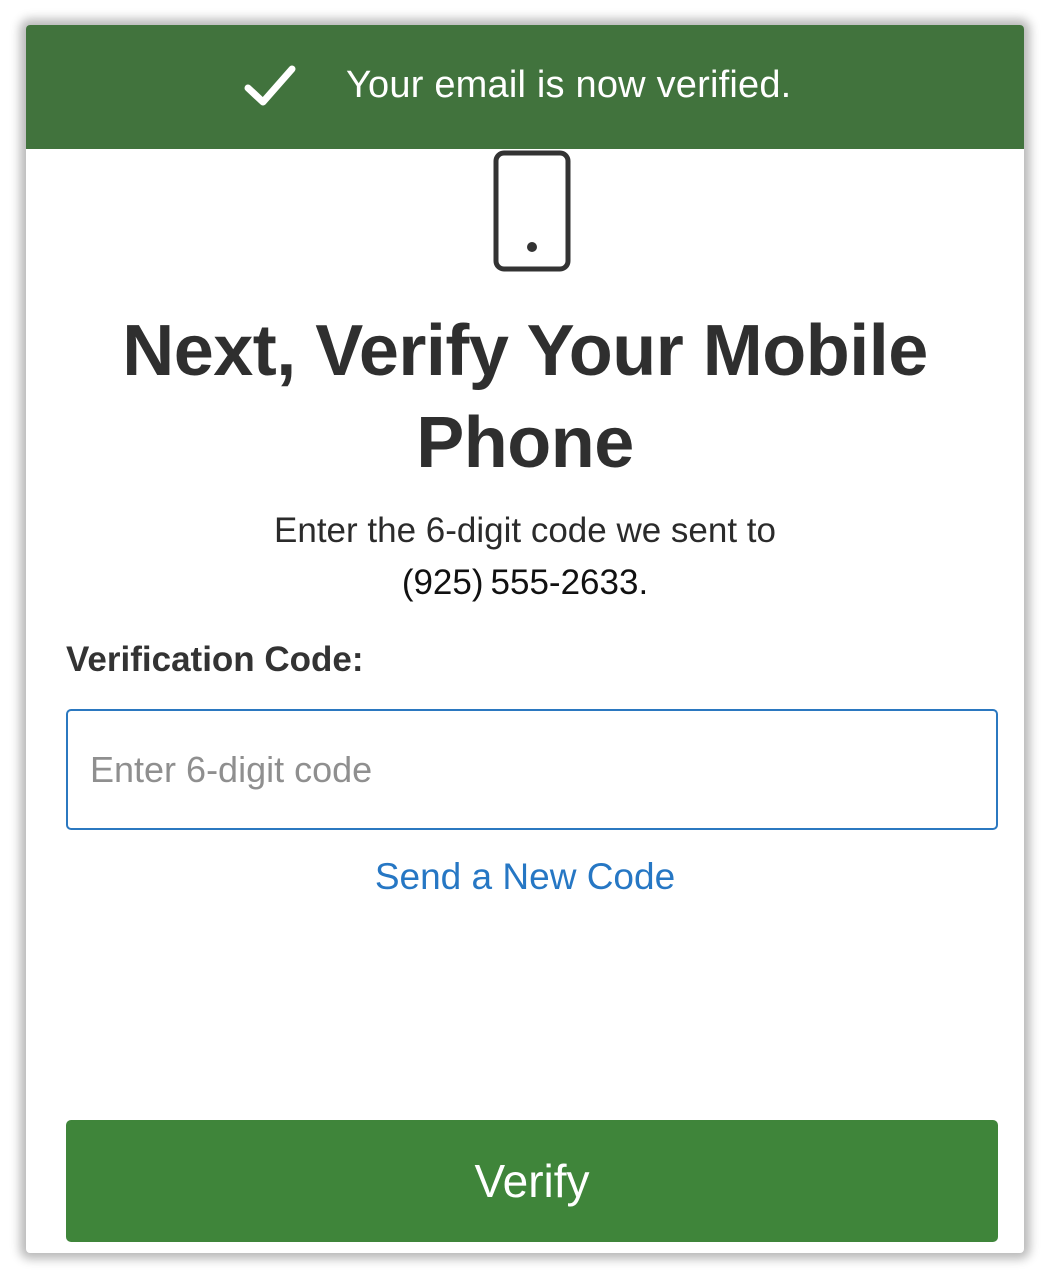 This screenshot has width=1050, height=1280. I want to click on phone-number: (925) 555-2633., so click(525, 582).